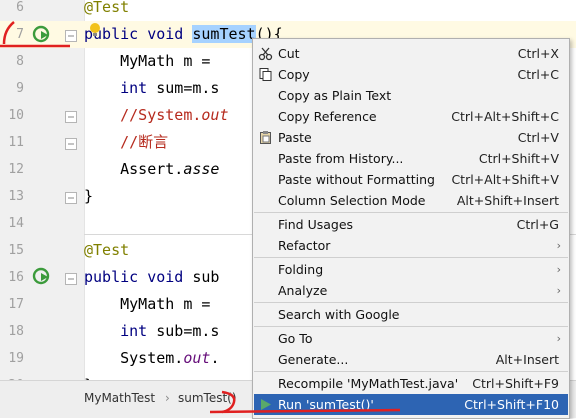 The width and height of the screenshot is (576, 419). What do you see at coordinates (89, 196) in the screenshot?
I see `code-token: }` at bounding box center [89, 196].